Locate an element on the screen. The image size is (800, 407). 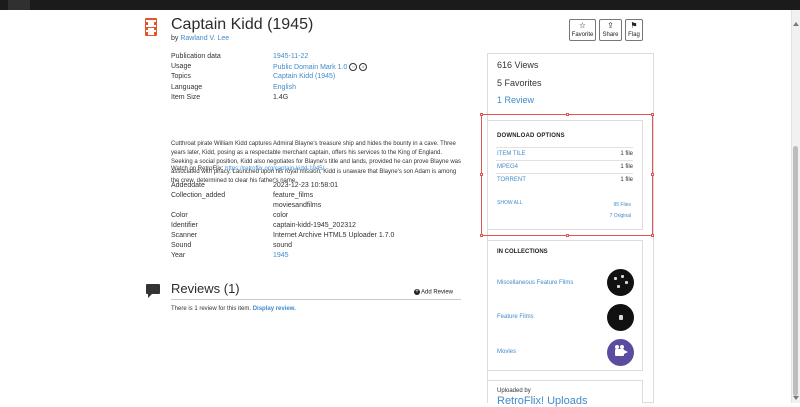
metadata-value-link: 1945-11-22 is located at coordinates (290, 56).